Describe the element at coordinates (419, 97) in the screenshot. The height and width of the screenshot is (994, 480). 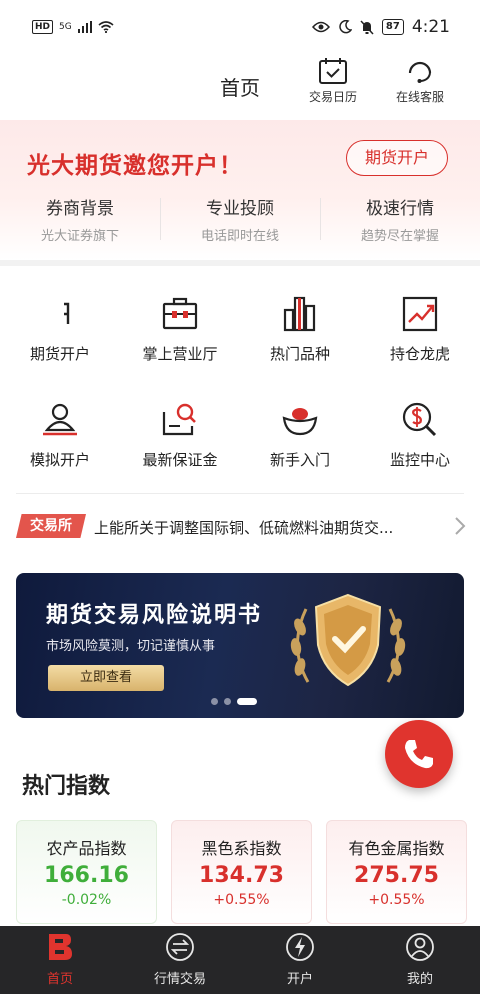
I see `online-service-label: 在线客服` at that location.